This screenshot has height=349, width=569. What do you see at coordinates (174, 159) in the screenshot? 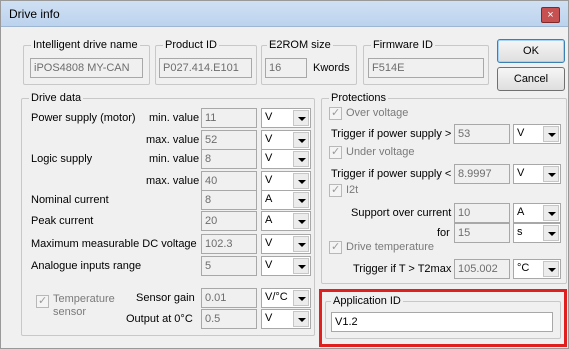
I see `logic-supply-min-label: min. value` at bounding box center [174, 159].